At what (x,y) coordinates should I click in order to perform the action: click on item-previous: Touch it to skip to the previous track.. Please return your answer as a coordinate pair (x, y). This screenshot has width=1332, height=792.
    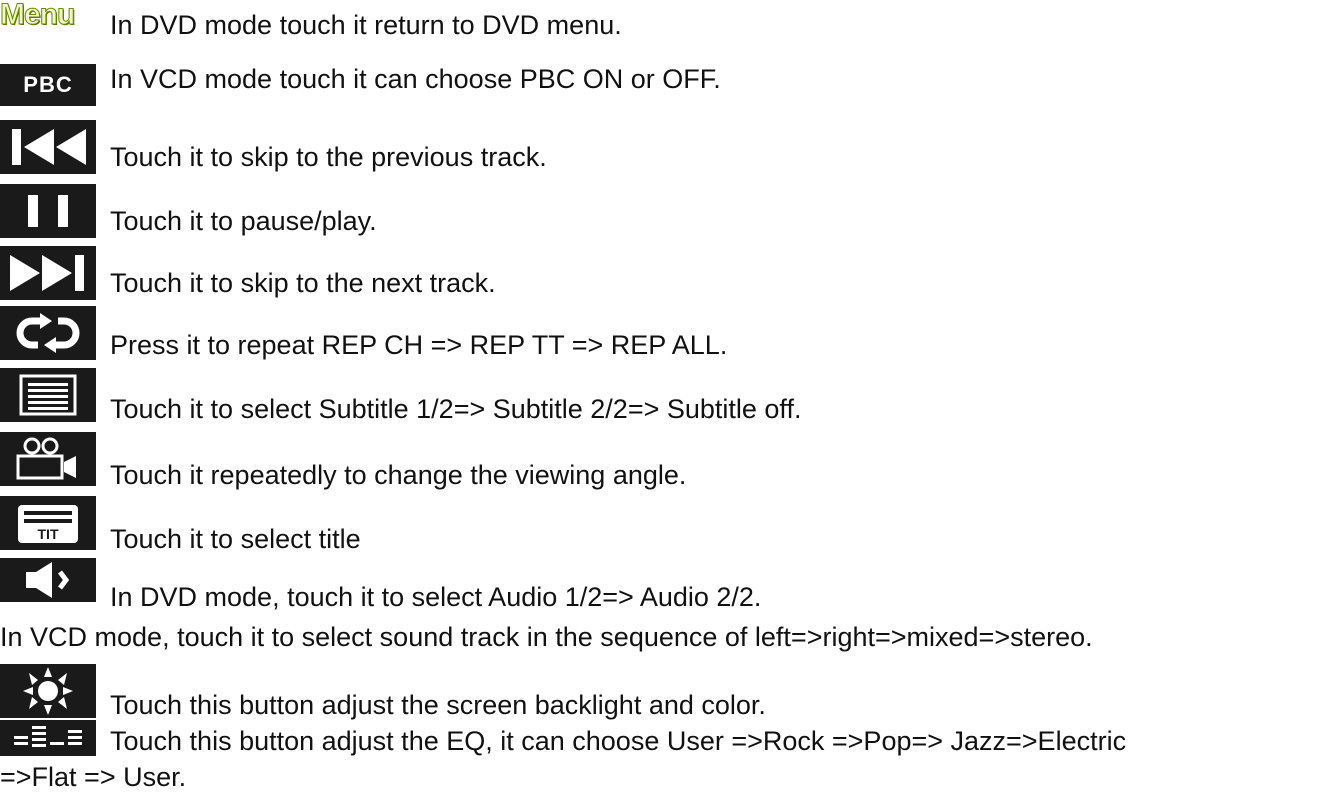
    Looking at the image, I should click on (666, 147).